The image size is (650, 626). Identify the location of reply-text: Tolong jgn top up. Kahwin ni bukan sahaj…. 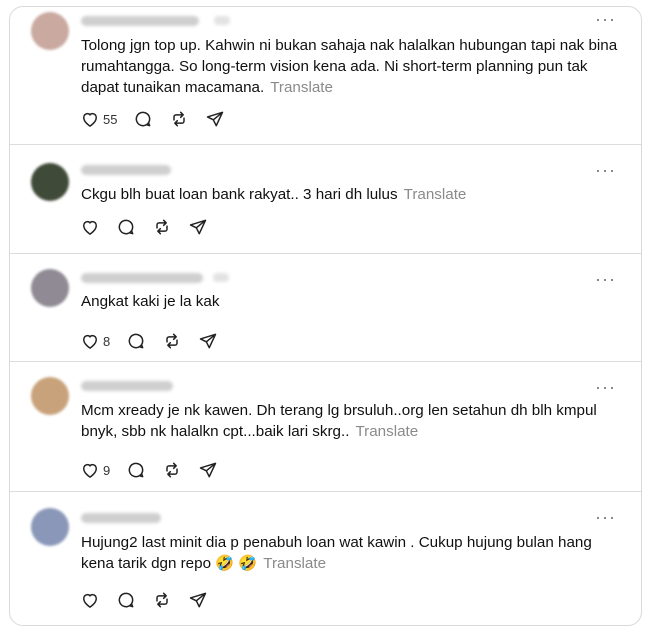
(349, 66).